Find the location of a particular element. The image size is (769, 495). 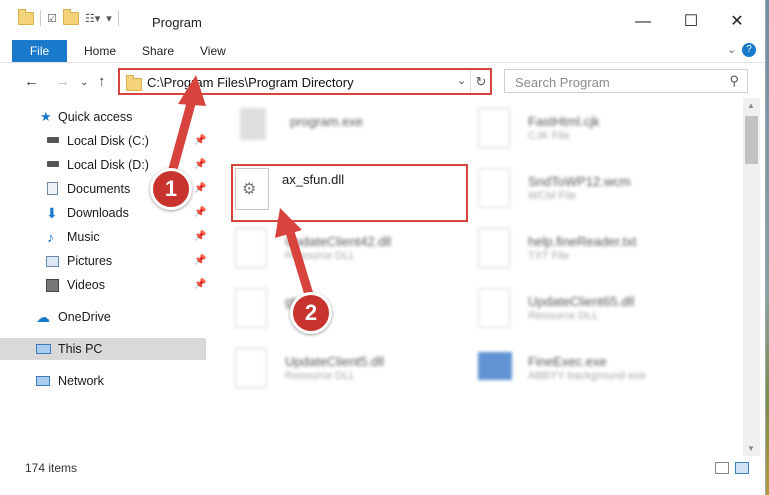

file-item: UpdateClient65.dll Resource DLL is located at coordinates (593, 318).